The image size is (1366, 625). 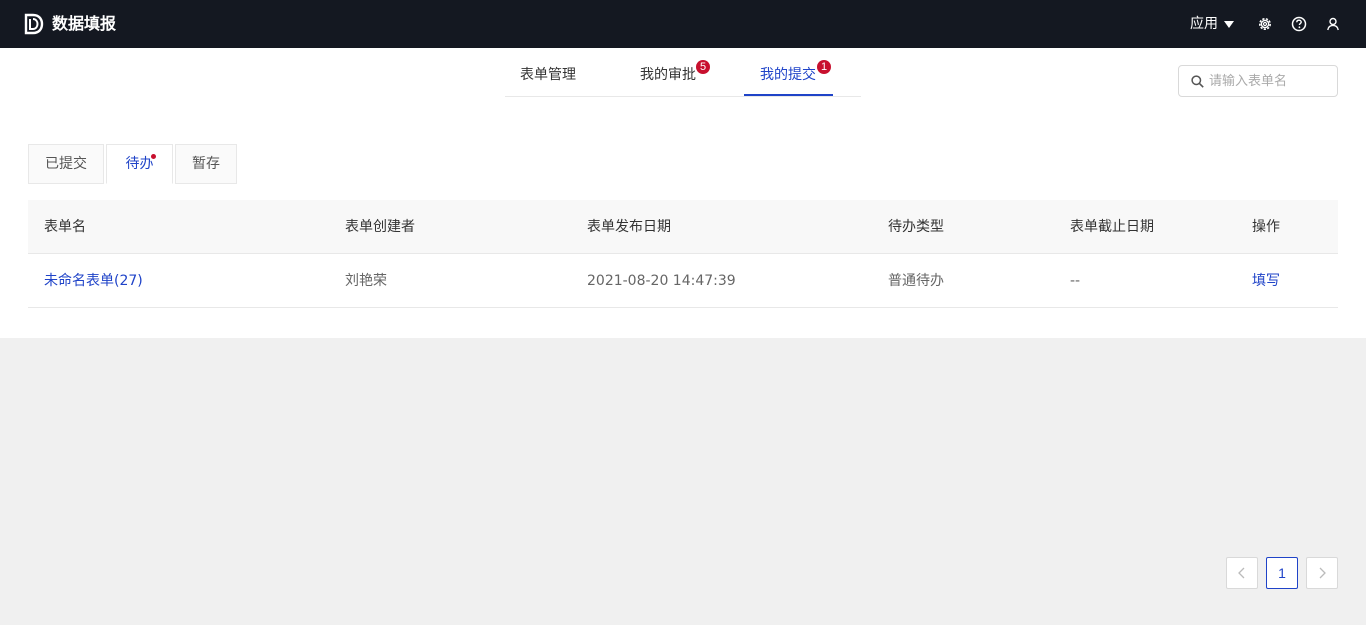 I want to click on logo-icon, so click(x=34, y=24).